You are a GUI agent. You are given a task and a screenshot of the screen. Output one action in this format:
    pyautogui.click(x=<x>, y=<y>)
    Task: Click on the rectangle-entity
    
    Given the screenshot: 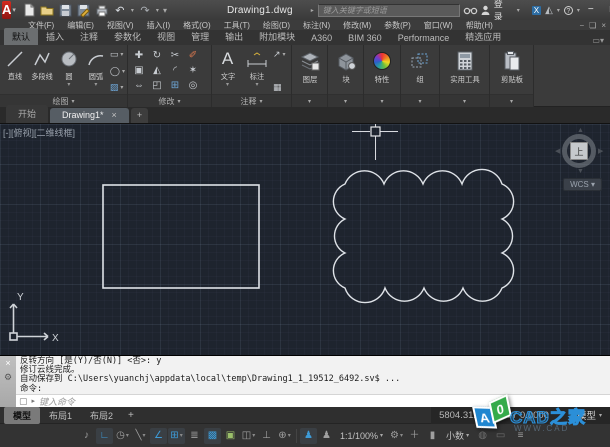 What is the action you would take?
    pyautogui.click(x=181, y=236)
    